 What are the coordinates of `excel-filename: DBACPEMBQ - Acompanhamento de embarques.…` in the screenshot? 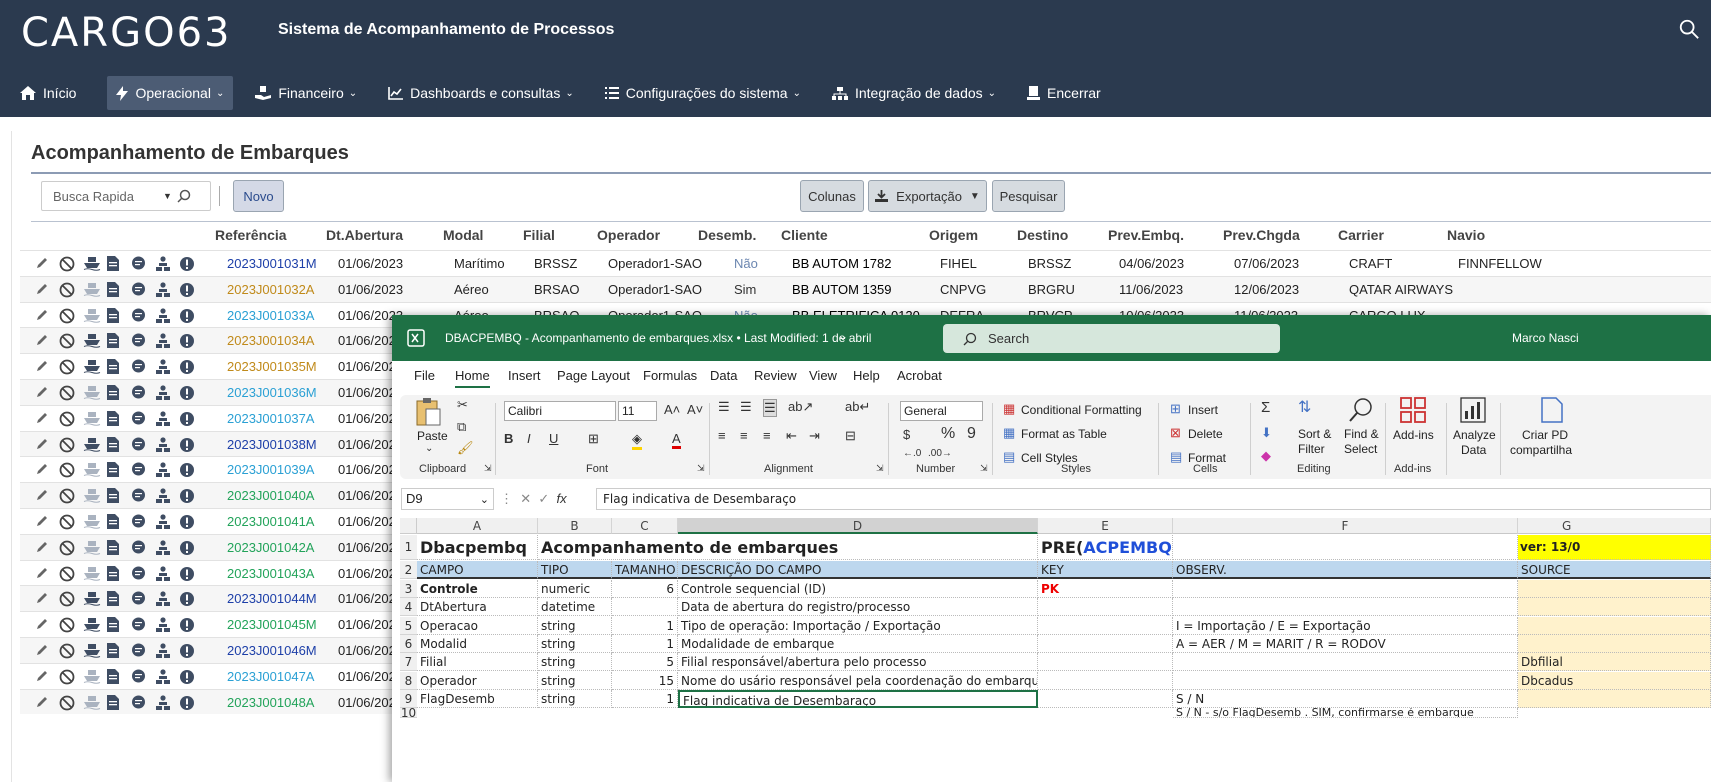 It's located at (658, 338).